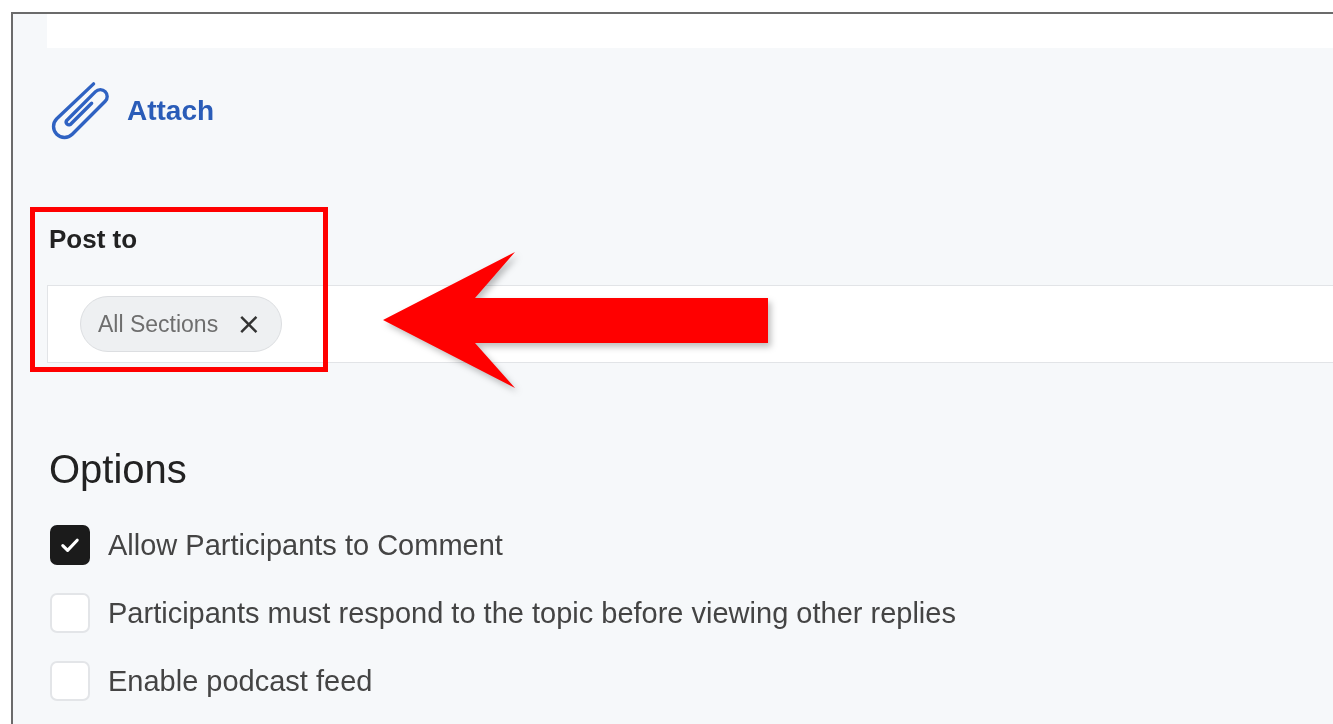  Describe the element at coordinates (305, 545) in the screenshot. I see `option-label: Allow Participants to Comment` at that location.